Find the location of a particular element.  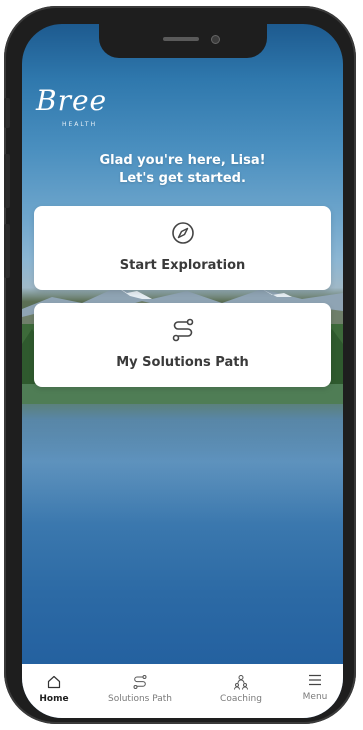

menu-icon is located at coordinates (315, 680).